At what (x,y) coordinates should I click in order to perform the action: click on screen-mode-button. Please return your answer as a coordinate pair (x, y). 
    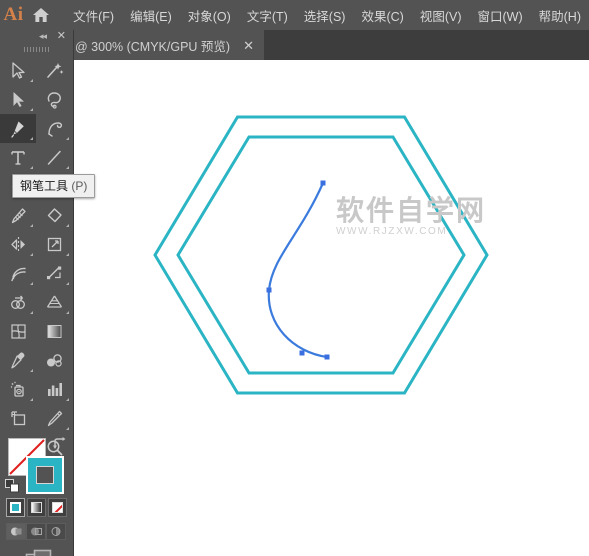
    Looking at the image, I should click on (36, 550).